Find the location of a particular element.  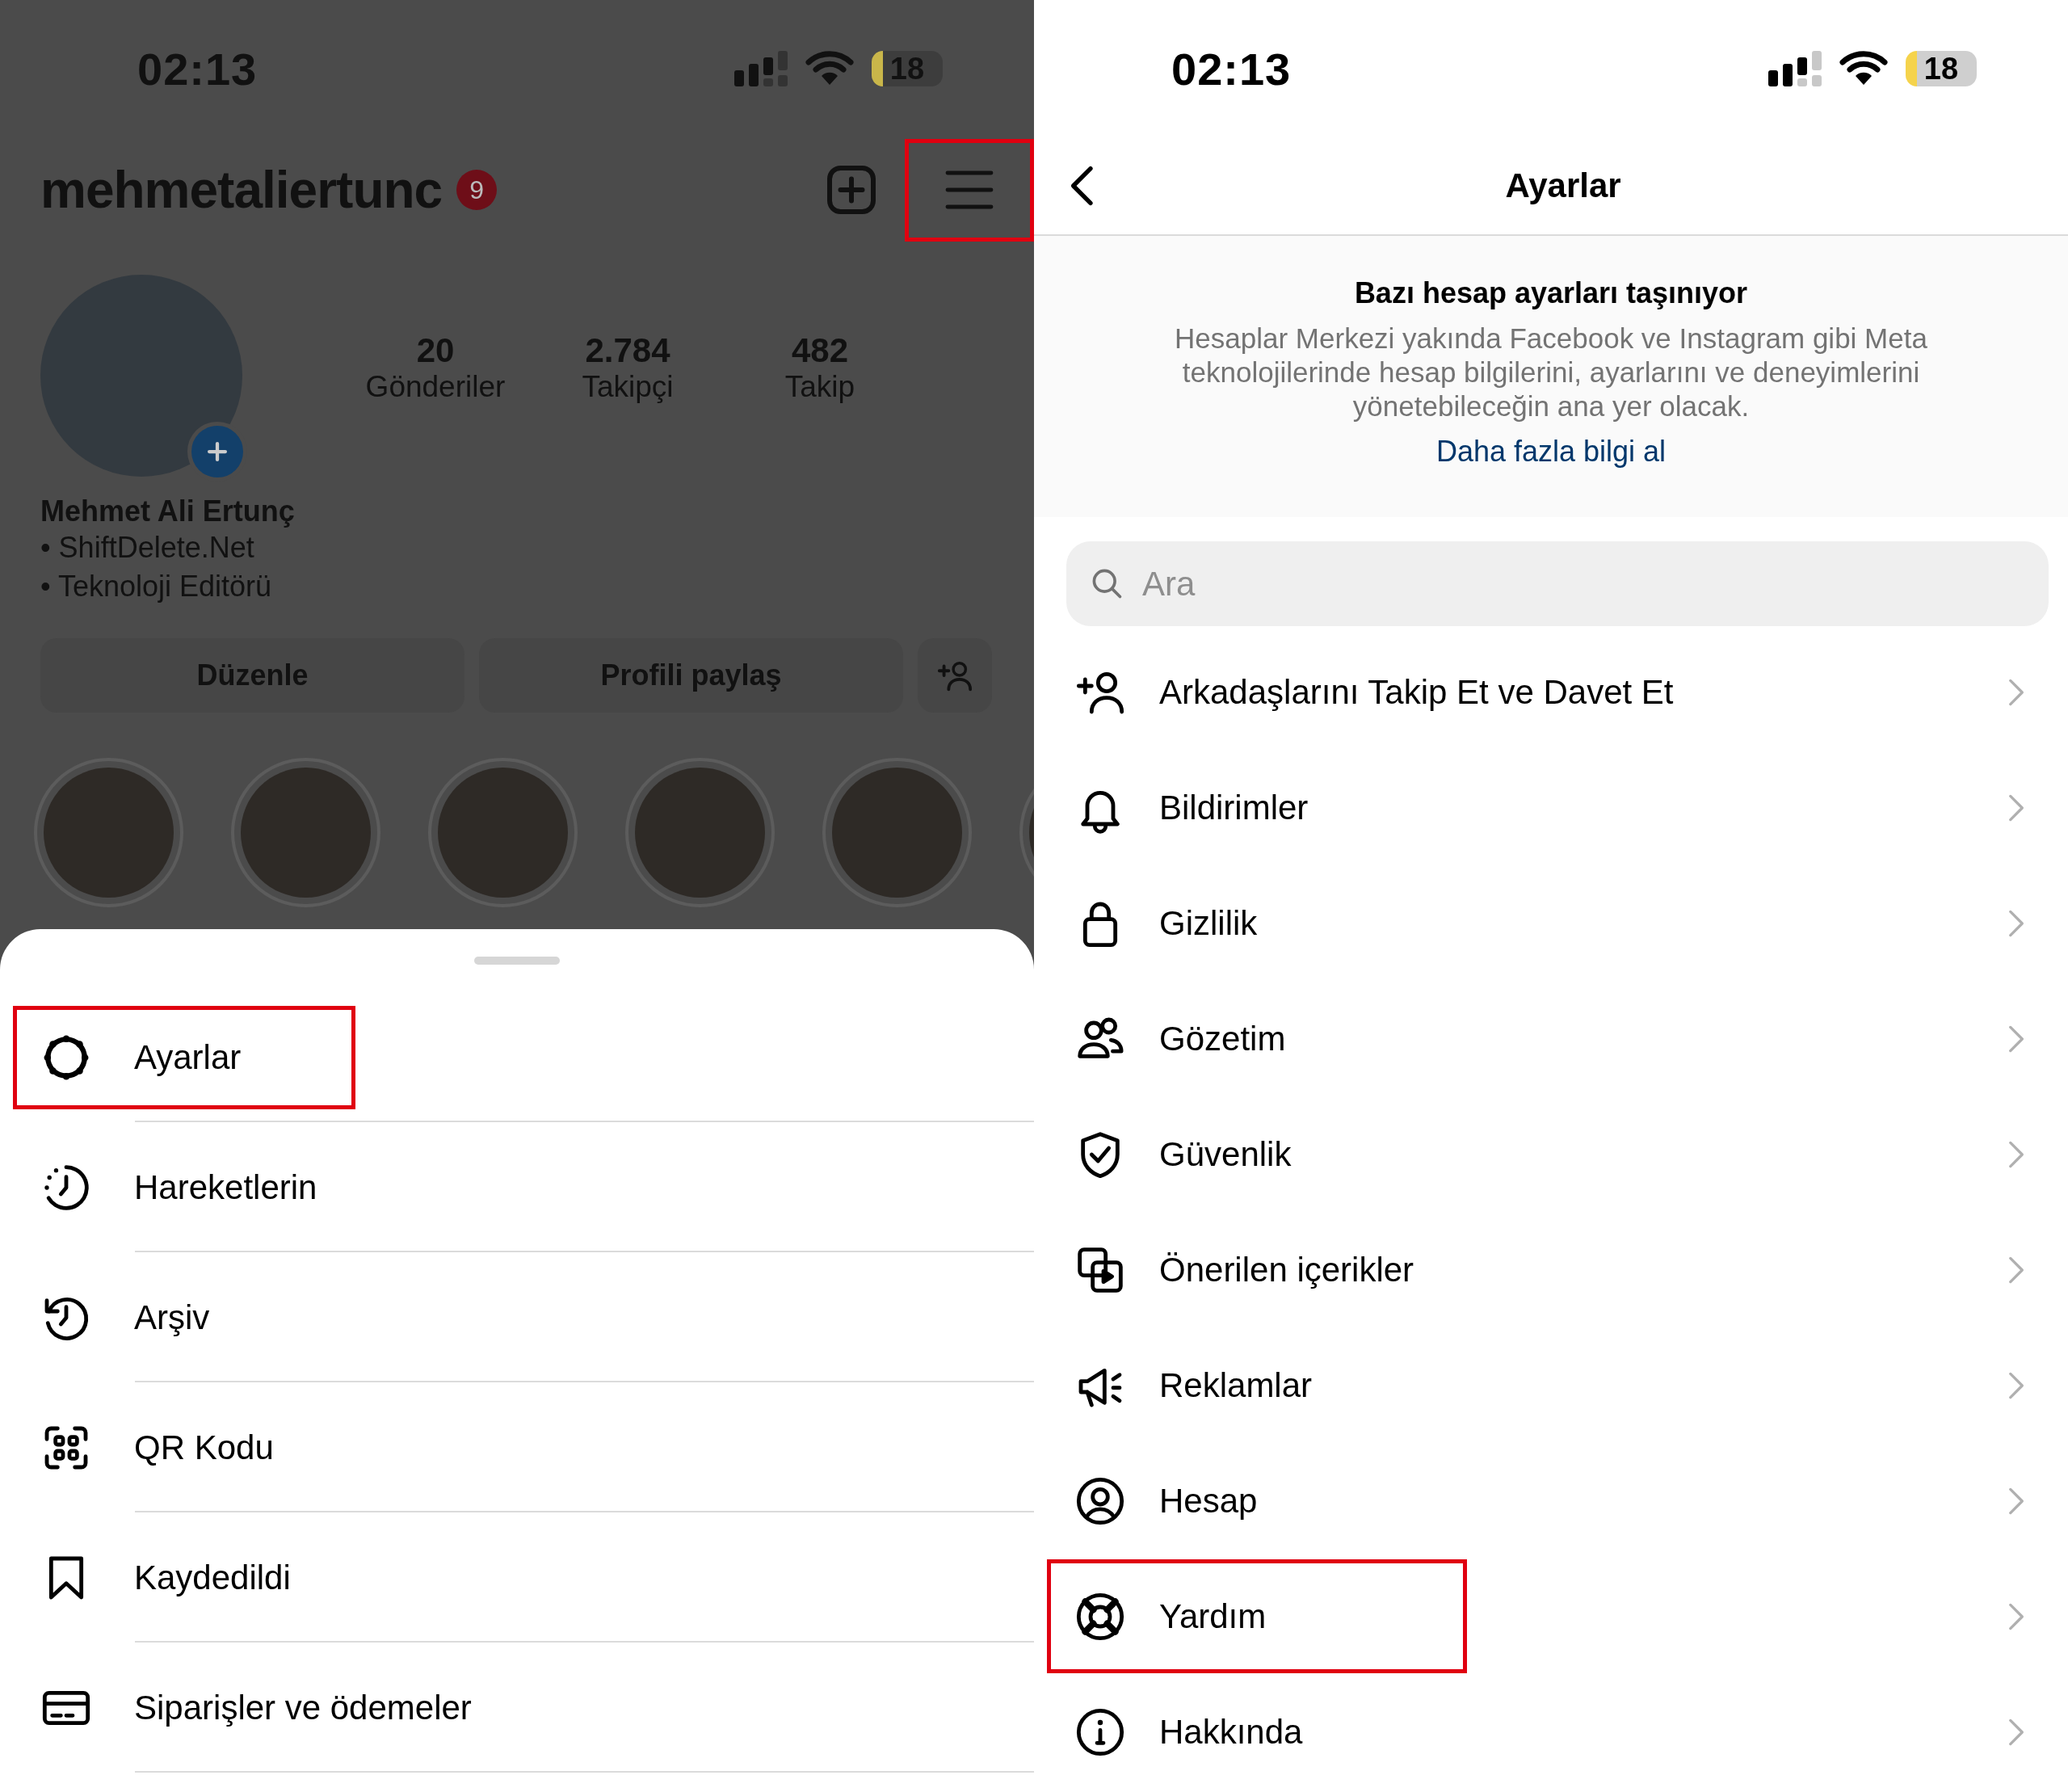

notice-text: Hesaplar Merkezi yakında Facebook ve Instagram gibi Meta teknolojilerinde hesap bilgilerini, ayarlarını ve deneyimlerini yönetebileceğin ana yer olacak. is located at coordinates (1551, 372).